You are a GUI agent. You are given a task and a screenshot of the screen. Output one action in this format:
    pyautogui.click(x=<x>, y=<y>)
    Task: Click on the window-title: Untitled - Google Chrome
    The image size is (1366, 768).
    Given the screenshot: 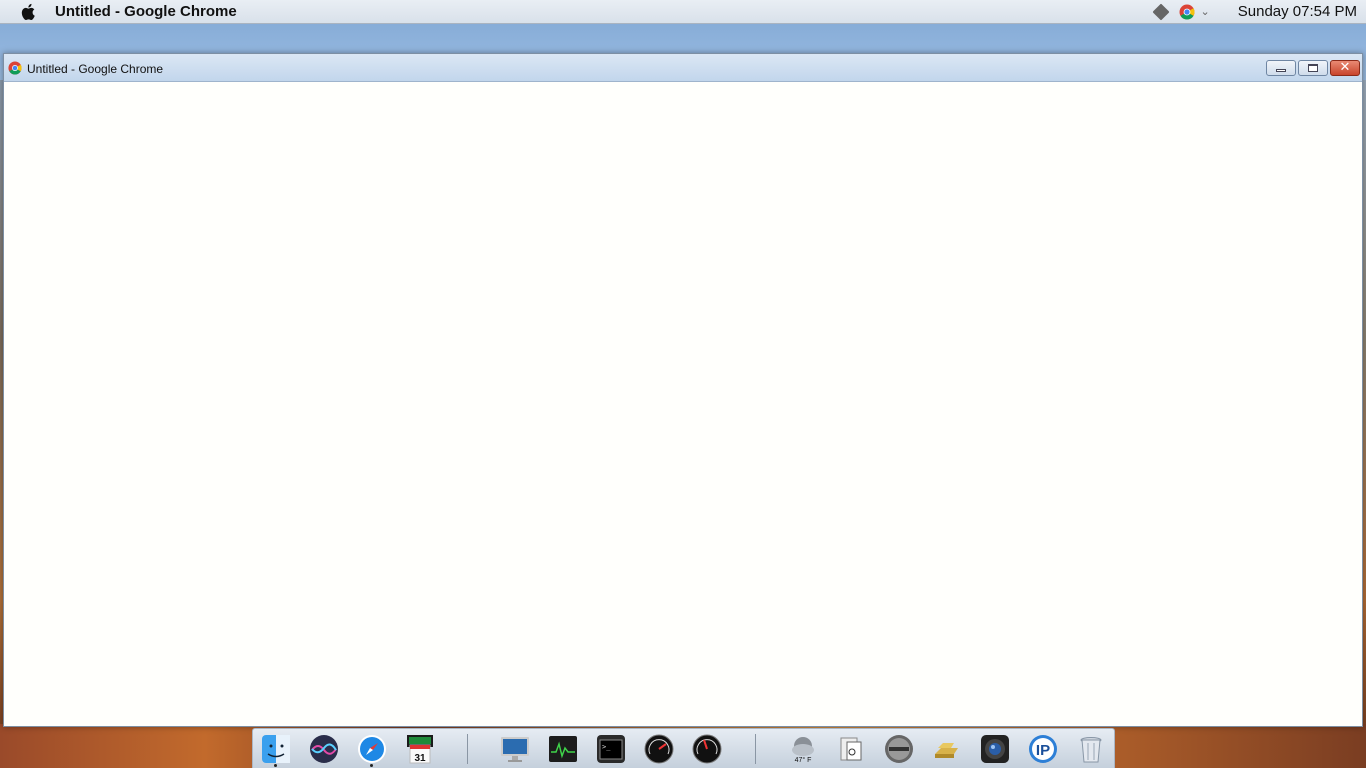 What is the action you would take?
    pyautogui.click(x=95, y=69)
    